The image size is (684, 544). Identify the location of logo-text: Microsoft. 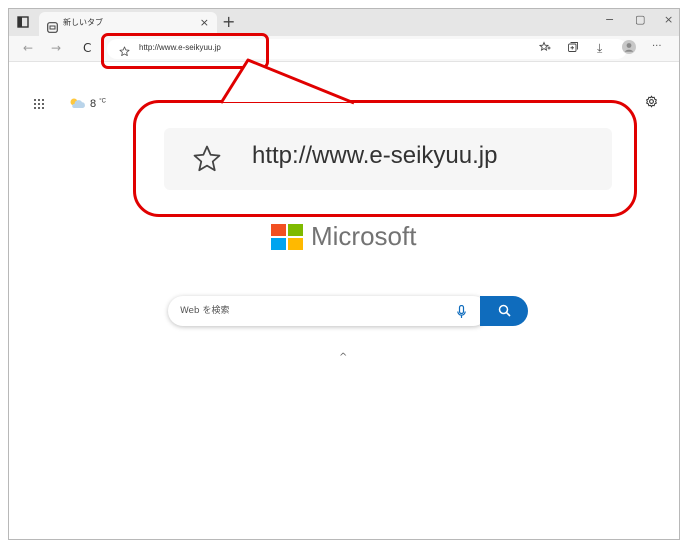
(364, 236).